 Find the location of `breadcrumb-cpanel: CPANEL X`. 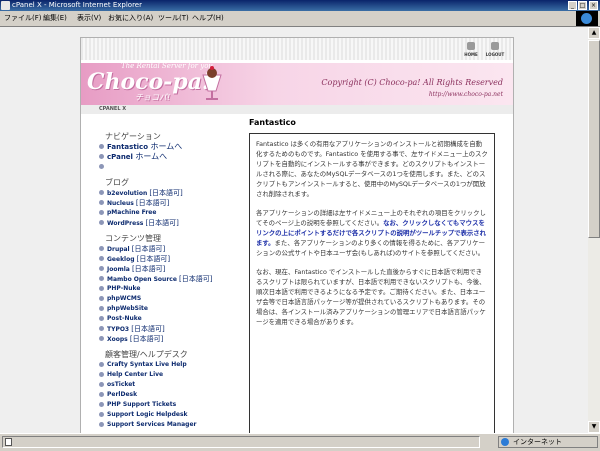

breadcrumb-cpanel: CPANEL X is located at coordinates (112, 109).